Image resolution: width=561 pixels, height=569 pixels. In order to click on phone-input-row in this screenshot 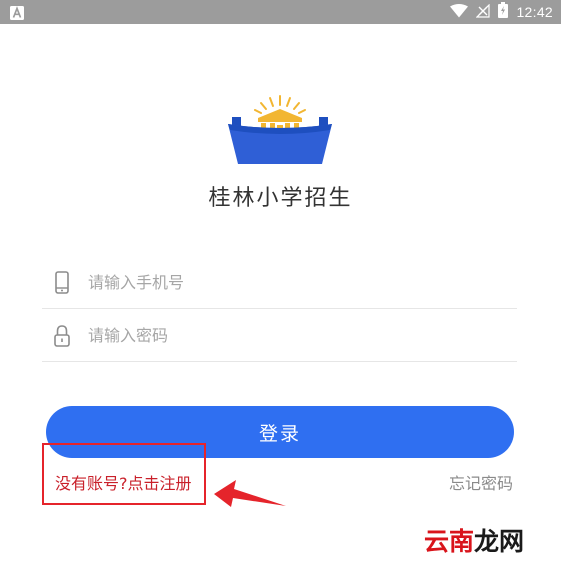, I will do `click(279, 283)`.